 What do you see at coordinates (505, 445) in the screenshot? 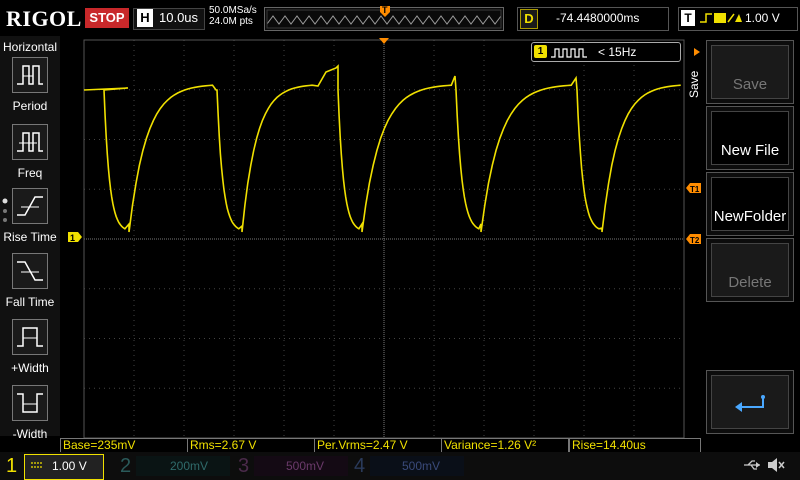
I see `measurement-variance: Variance=1.26 V²` at bounding box center [505, 445].